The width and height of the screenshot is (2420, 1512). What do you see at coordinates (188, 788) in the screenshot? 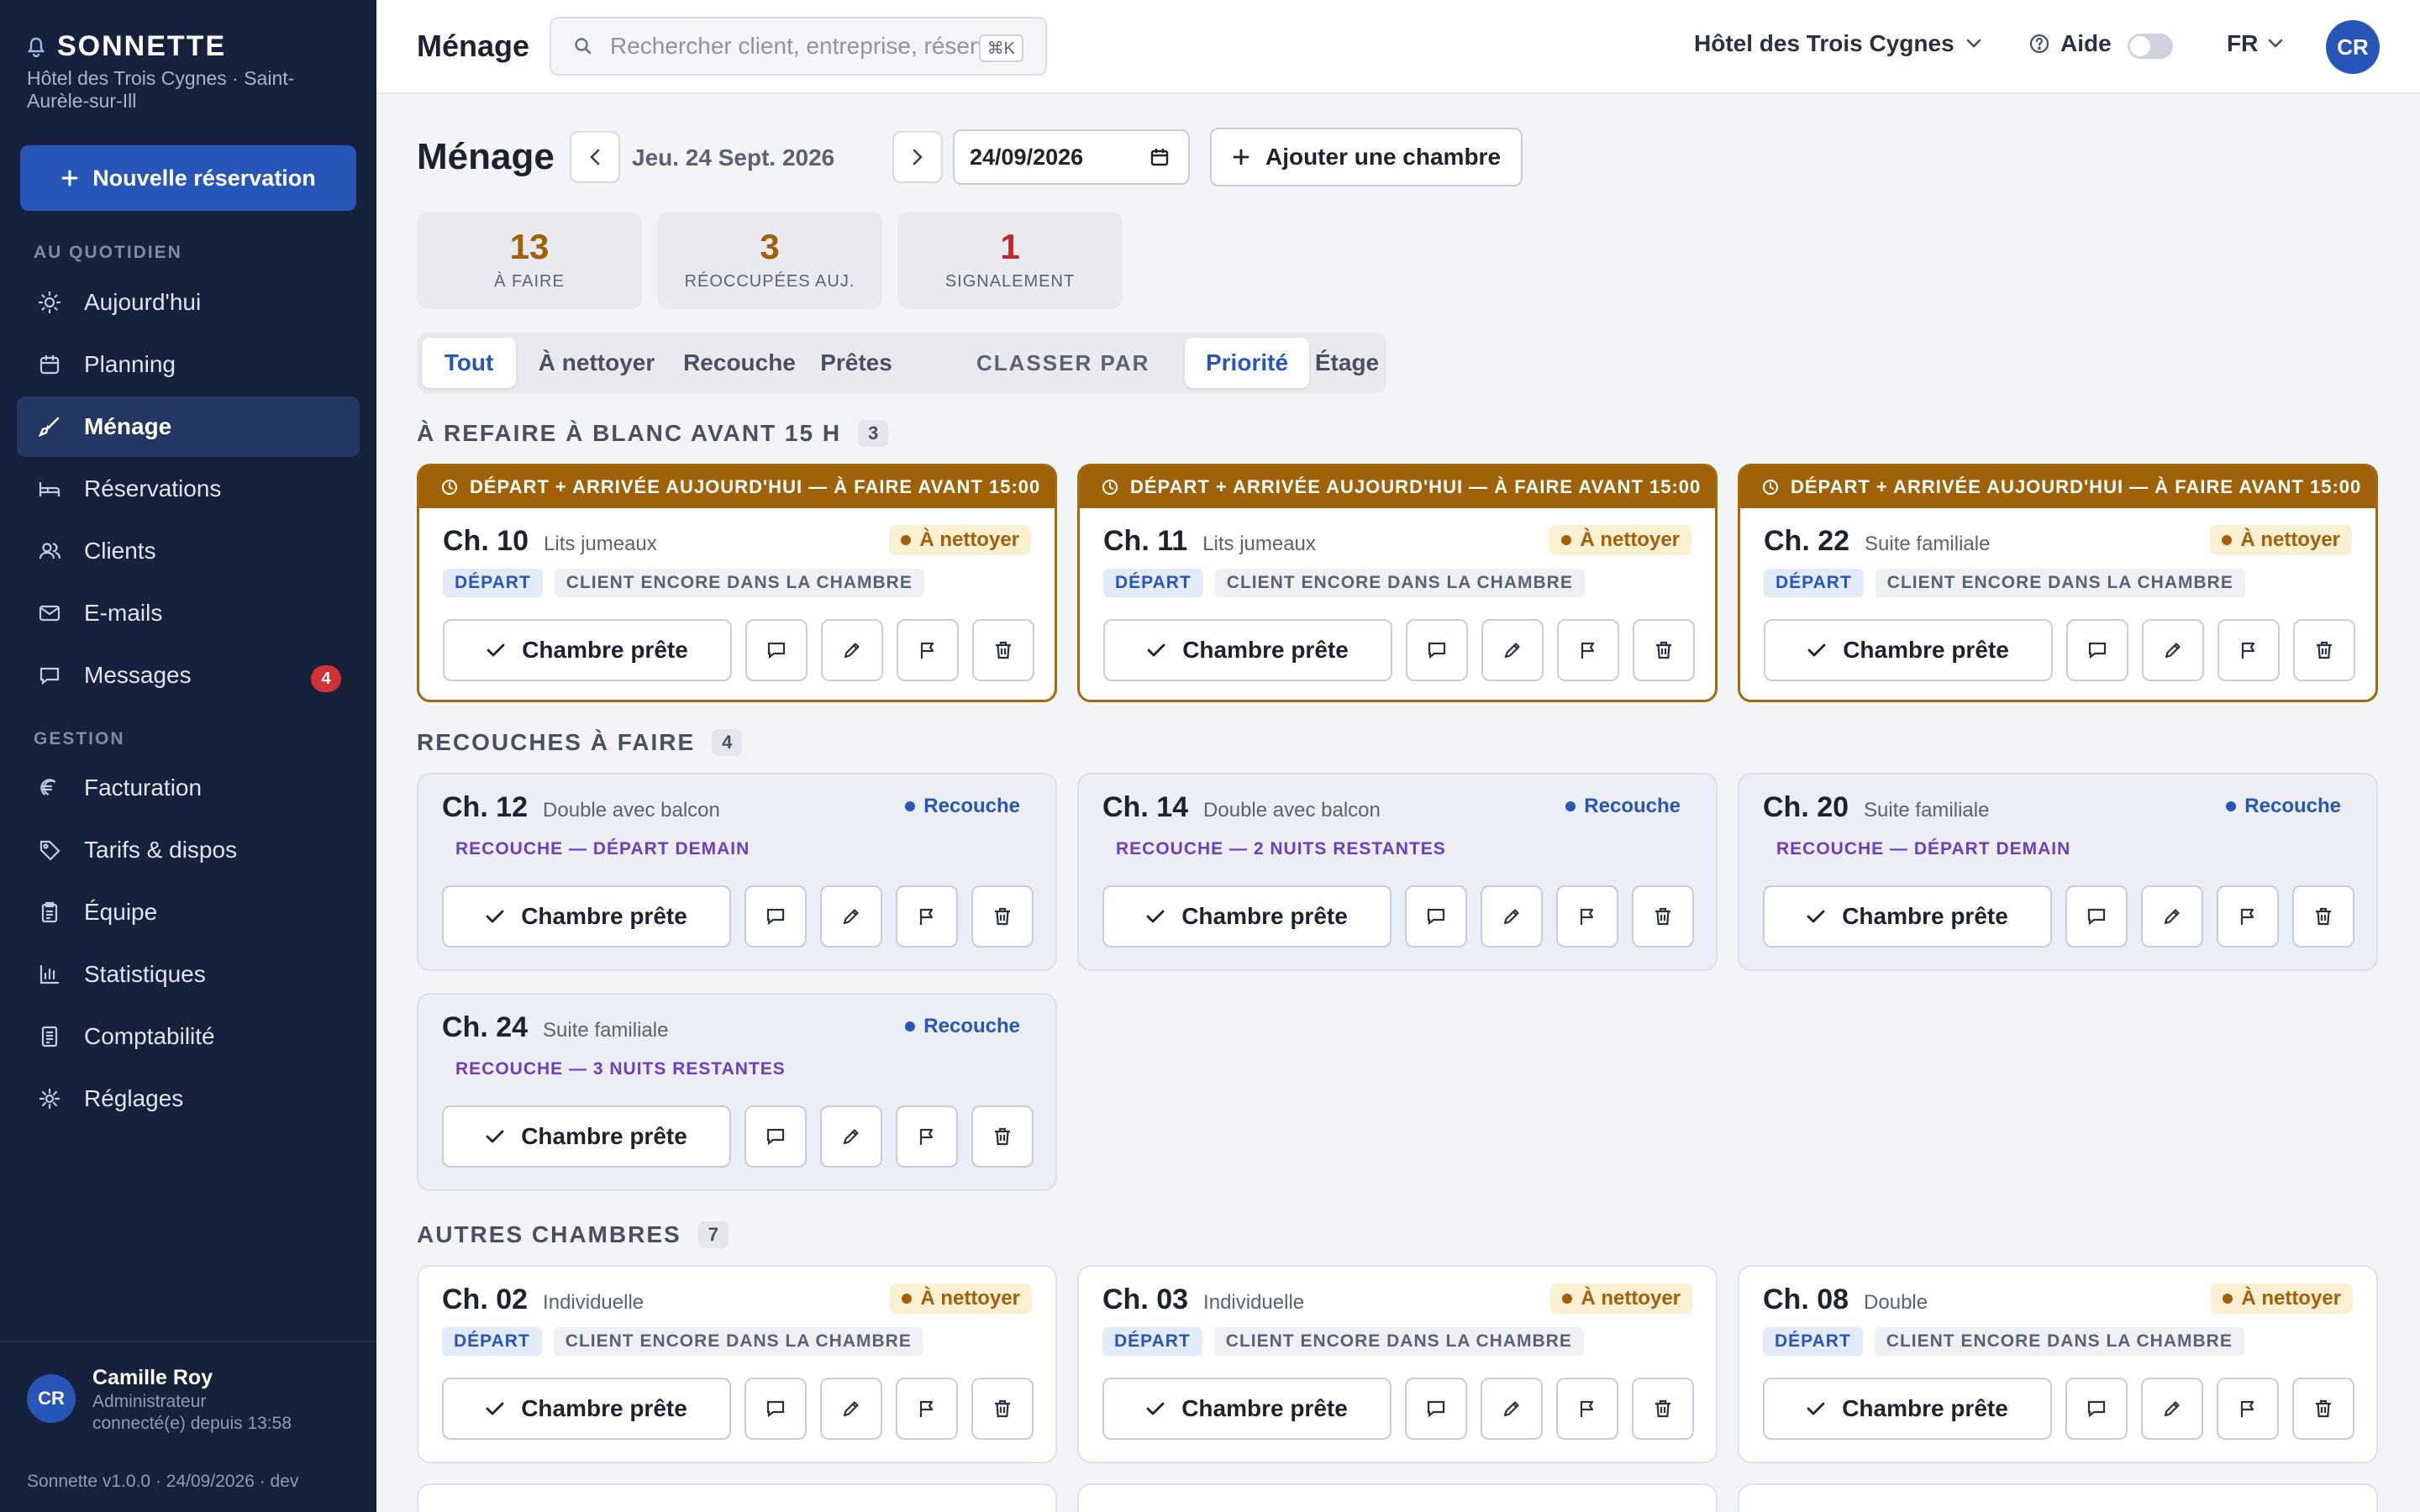
I see `sidebar-item-billing: Facturation` at bounding box center [188, 788].